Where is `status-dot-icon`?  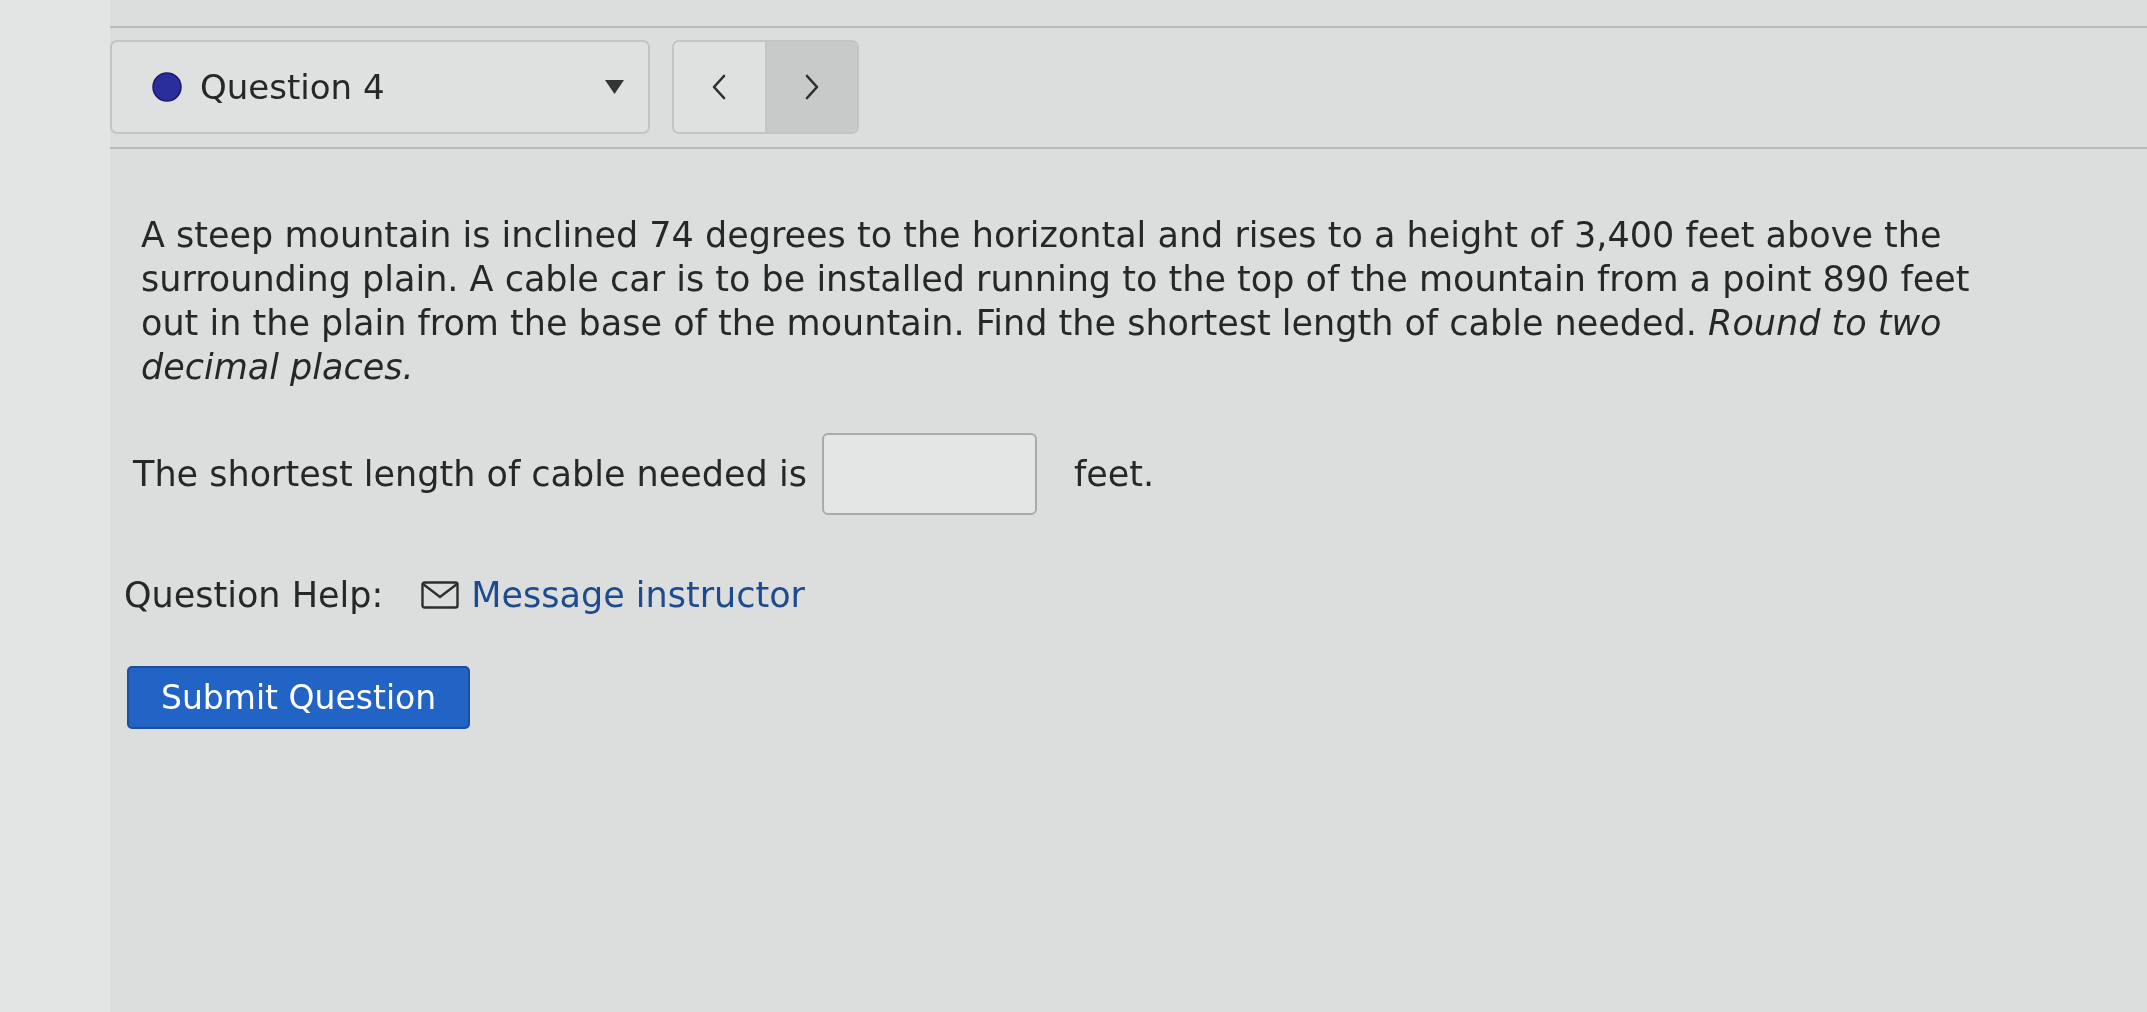 status-dot-icon is located at coordinates (167, 87).